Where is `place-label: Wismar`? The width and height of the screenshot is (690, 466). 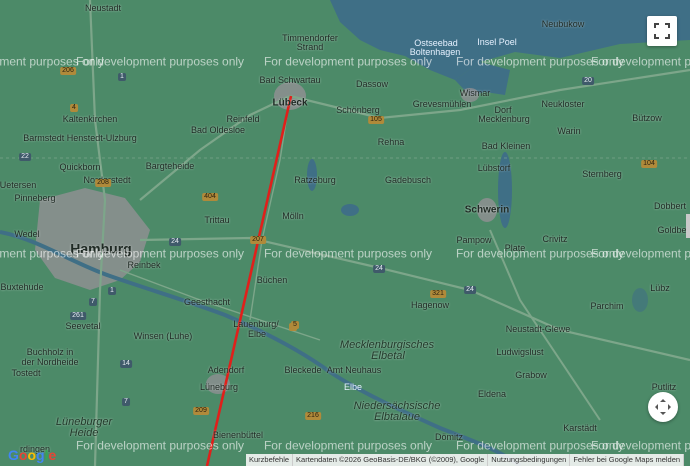
place-label: Wismar is located at coordinates (475, 93).